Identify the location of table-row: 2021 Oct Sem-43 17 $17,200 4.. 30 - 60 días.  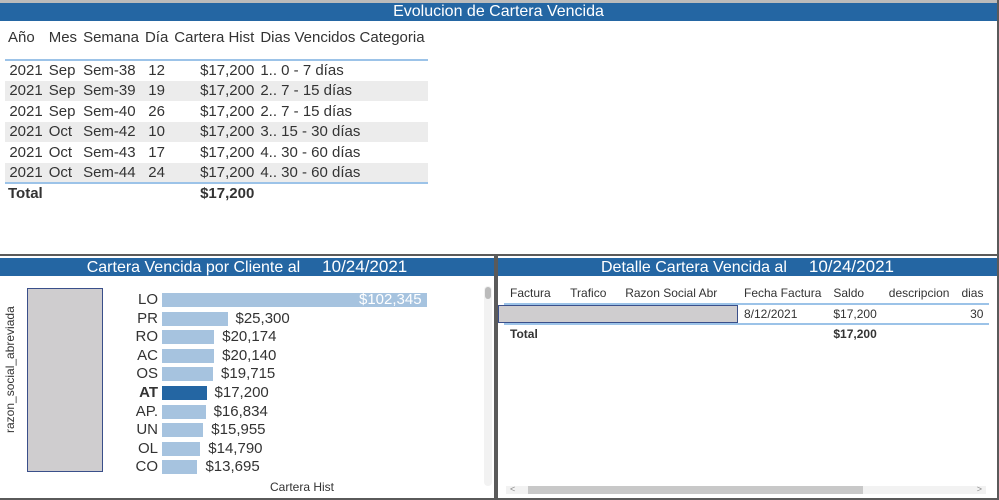
(216, 152).